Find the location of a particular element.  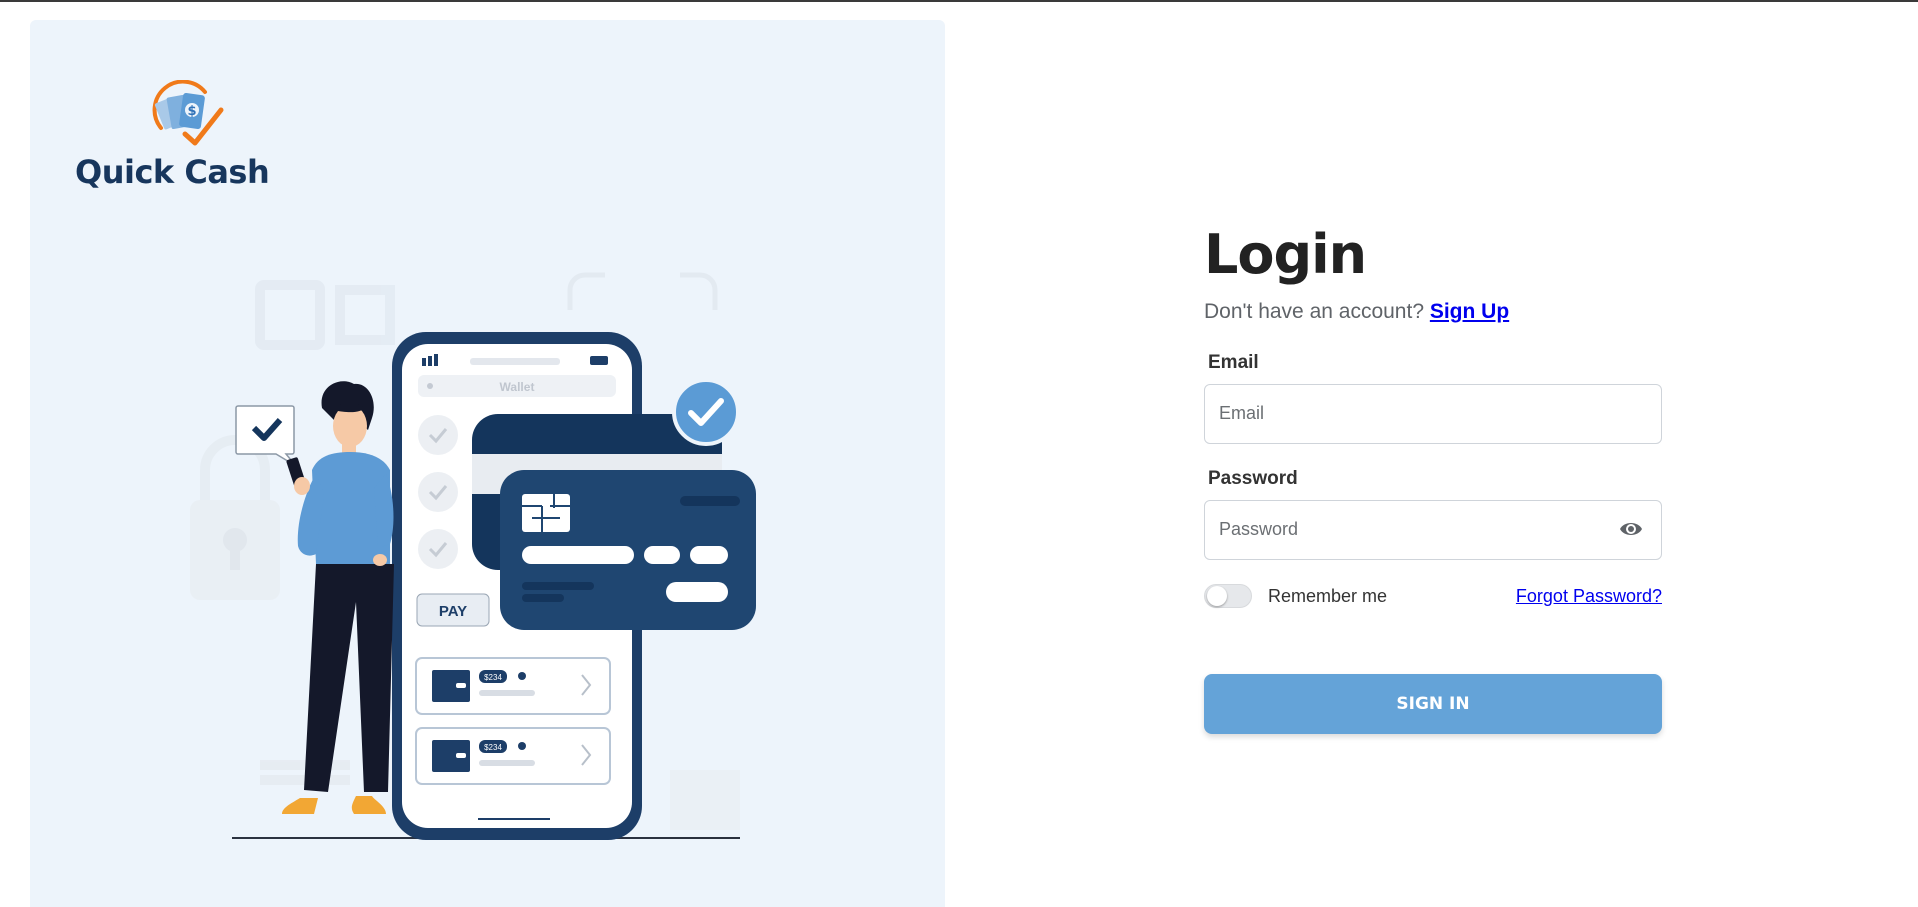

options-row: Remember me Forgot Password? is located at coordinates (1433, 596).